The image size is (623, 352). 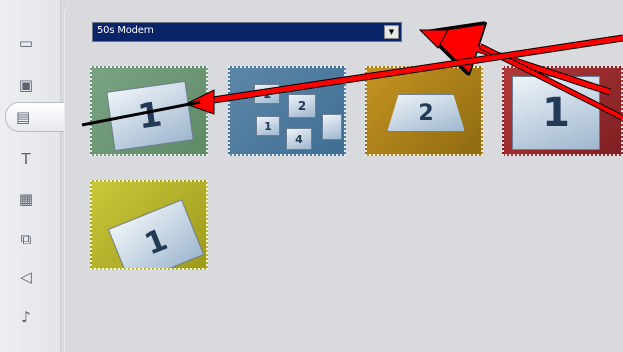 What do you see at coordinates (125, 30) in the screenshot?
I see `dropdown-selected-value: 50s Modern` at bounding box center [125, 30].